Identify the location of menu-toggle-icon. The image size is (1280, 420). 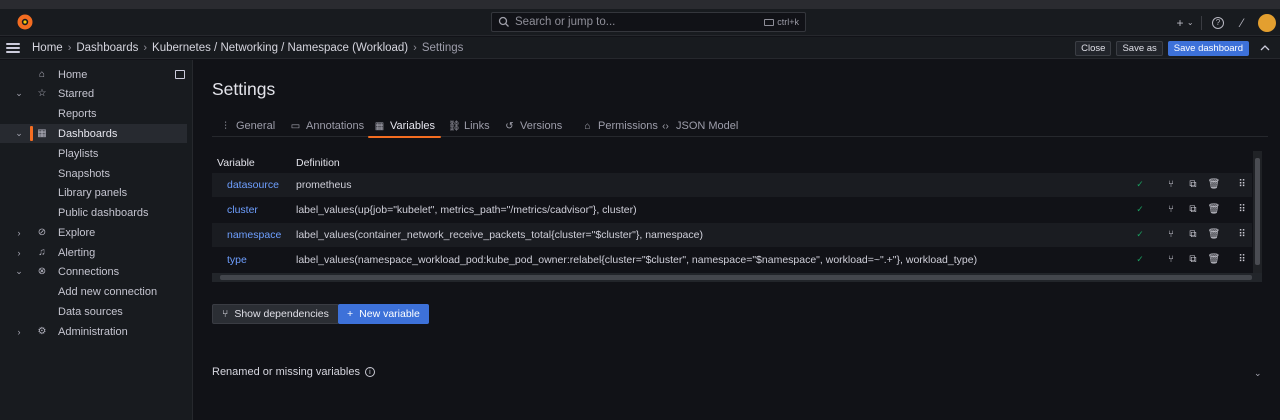
(13, 47).